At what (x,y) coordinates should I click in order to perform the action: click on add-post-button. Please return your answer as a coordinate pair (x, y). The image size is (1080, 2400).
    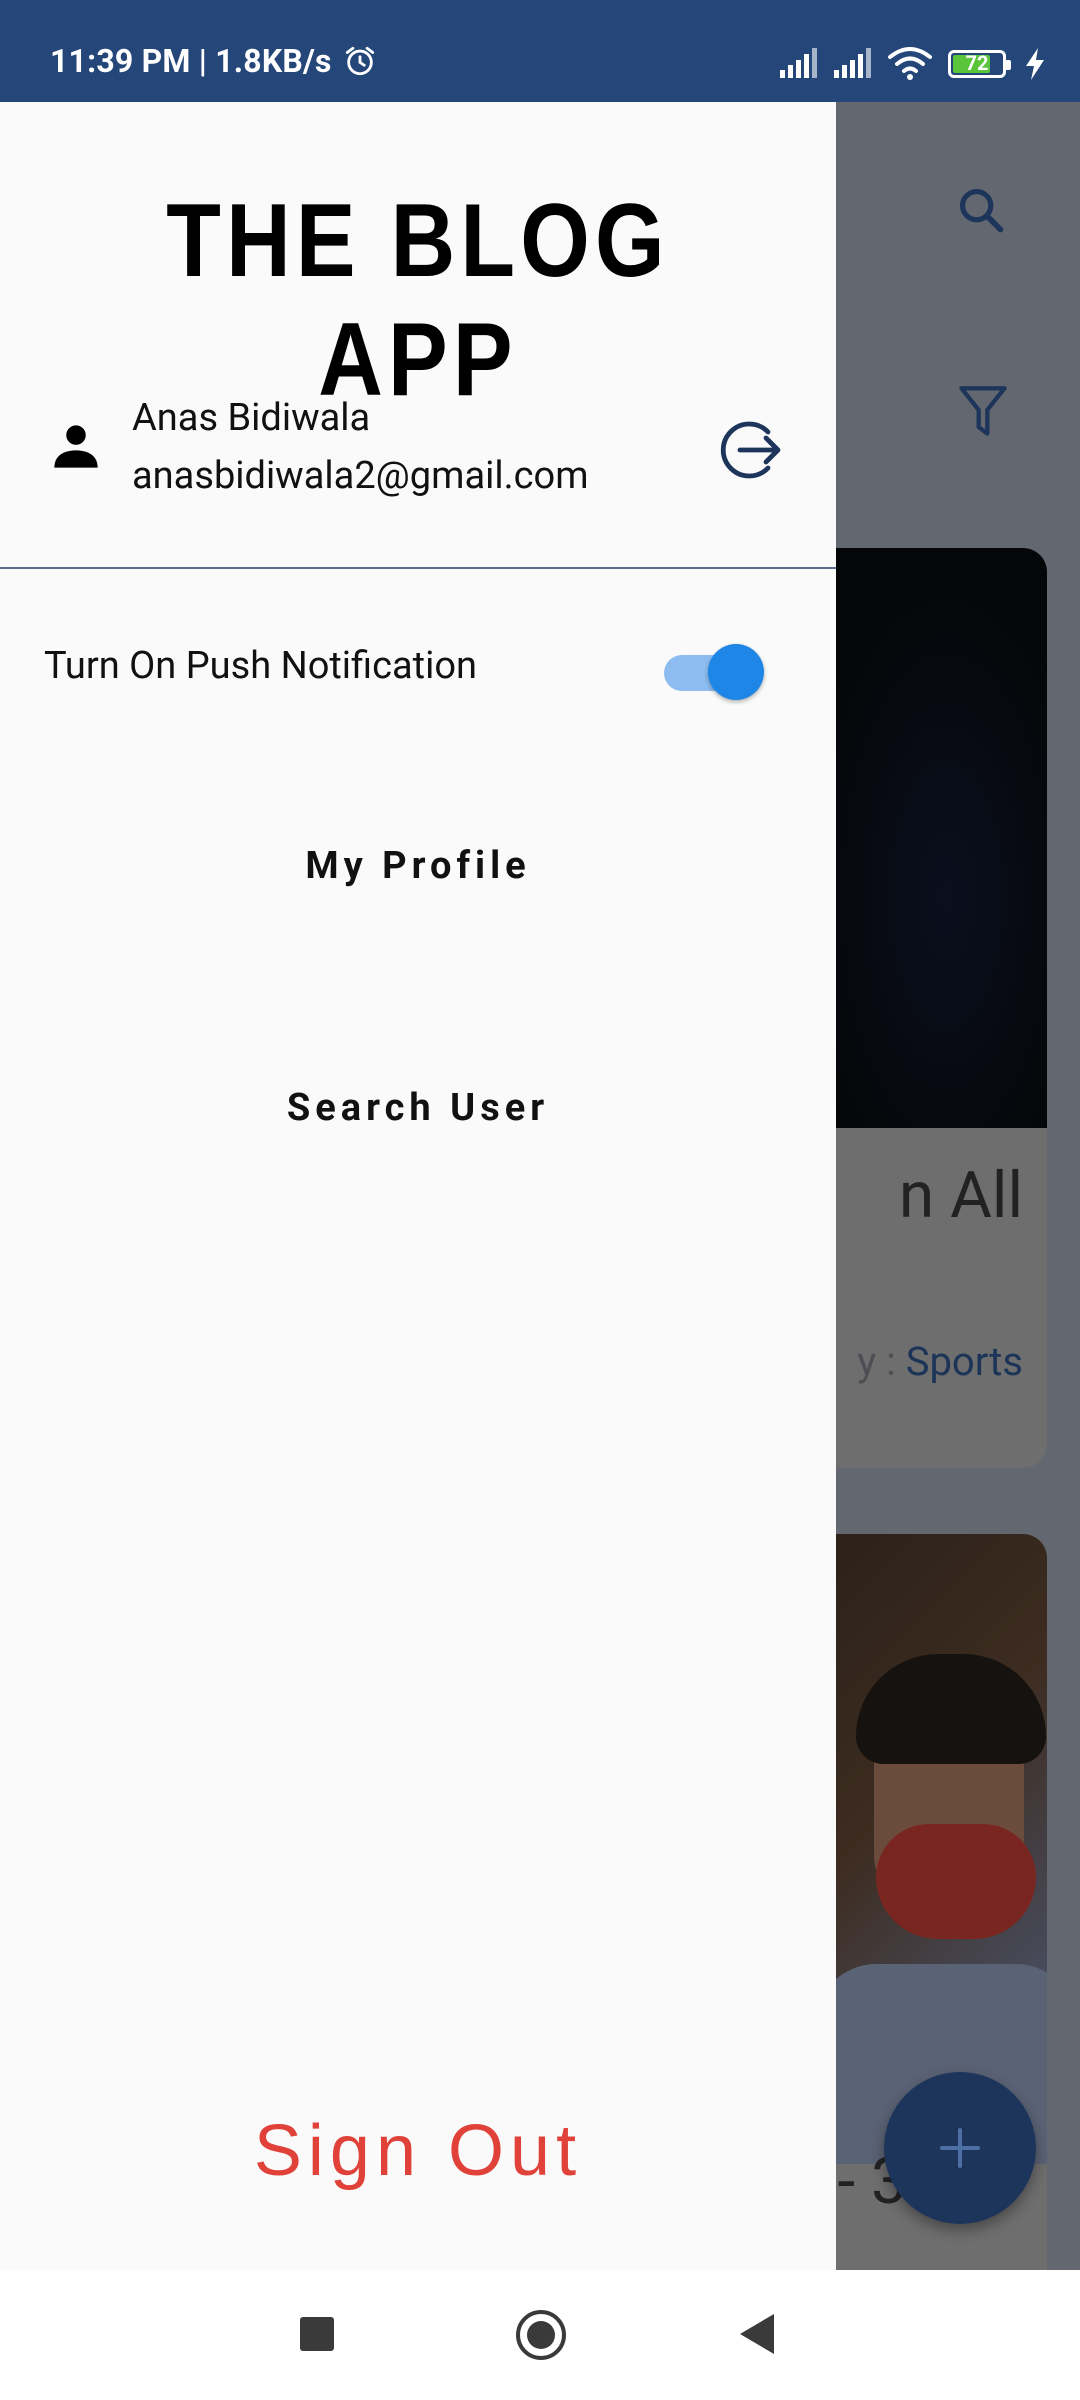
    Looking at the image, I should click on (960, 2148).